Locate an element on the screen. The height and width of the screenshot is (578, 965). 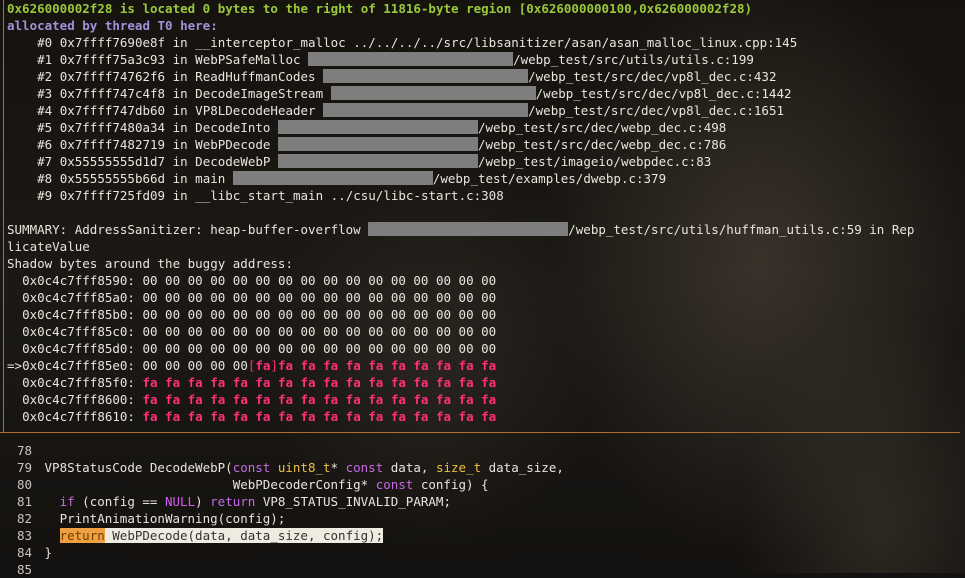
code-line: 82 PrintAnimationWarning(config); is located at coordinates (151, 518).